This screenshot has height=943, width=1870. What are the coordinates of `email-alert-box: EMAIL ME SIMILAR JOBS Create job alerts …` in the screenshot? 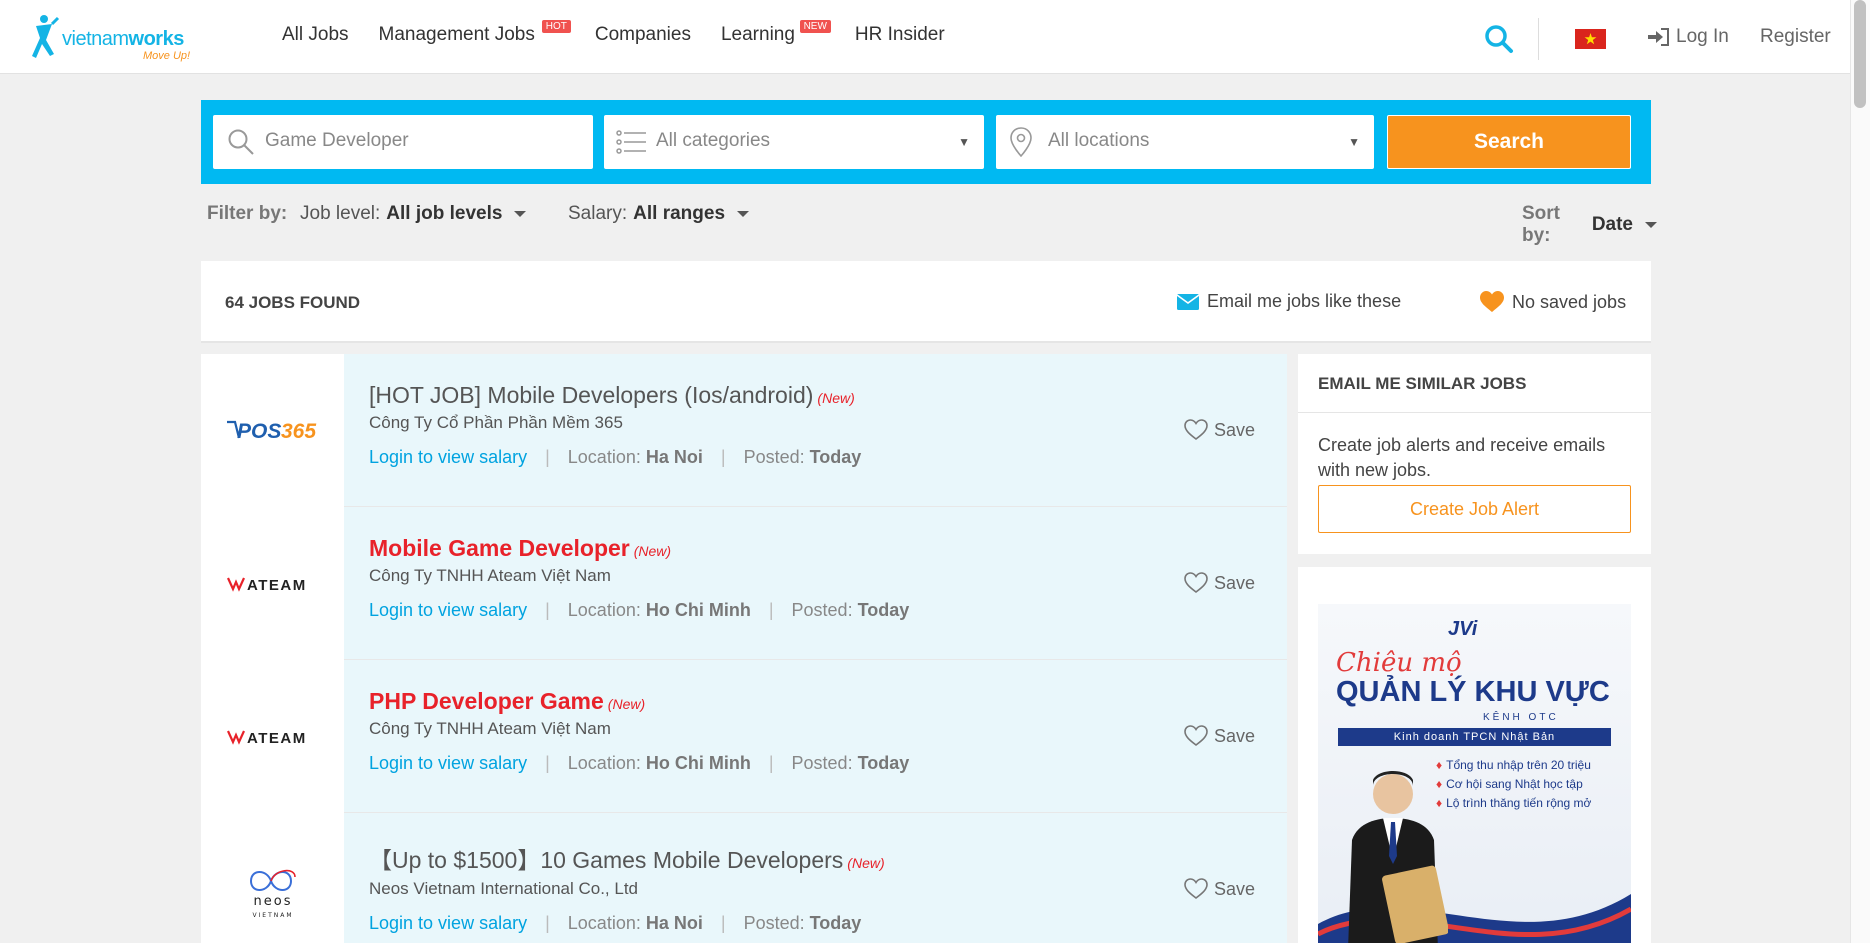 It's located at (1474, 454).